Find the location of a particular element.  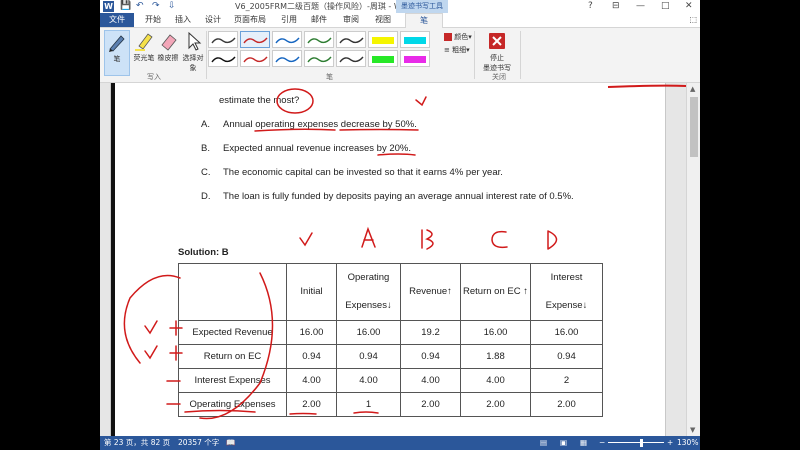

scrollbar-thumb is located at coordinates (694, 127).